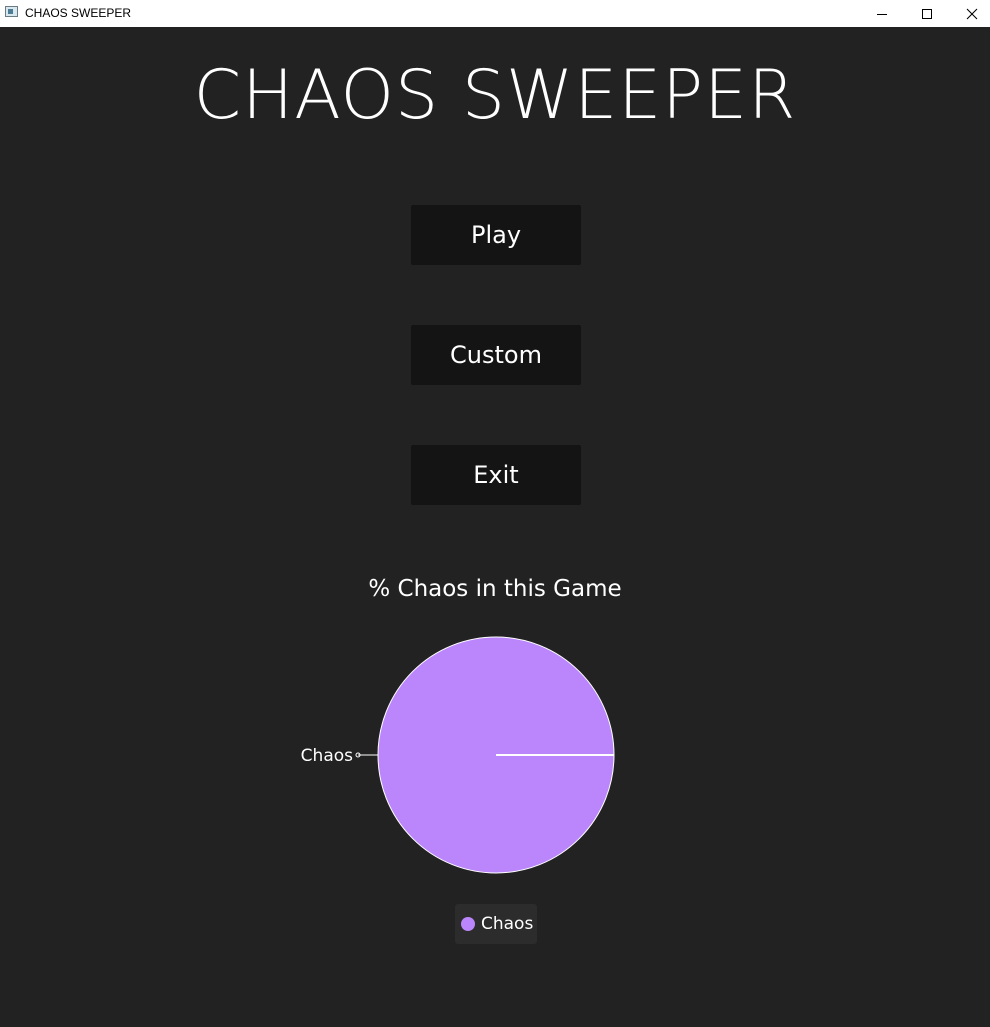  What do you see at coordinates (458, 755) in the screenshot?
I see `pie-chart: Chaos` at bounding box center [458, 755].